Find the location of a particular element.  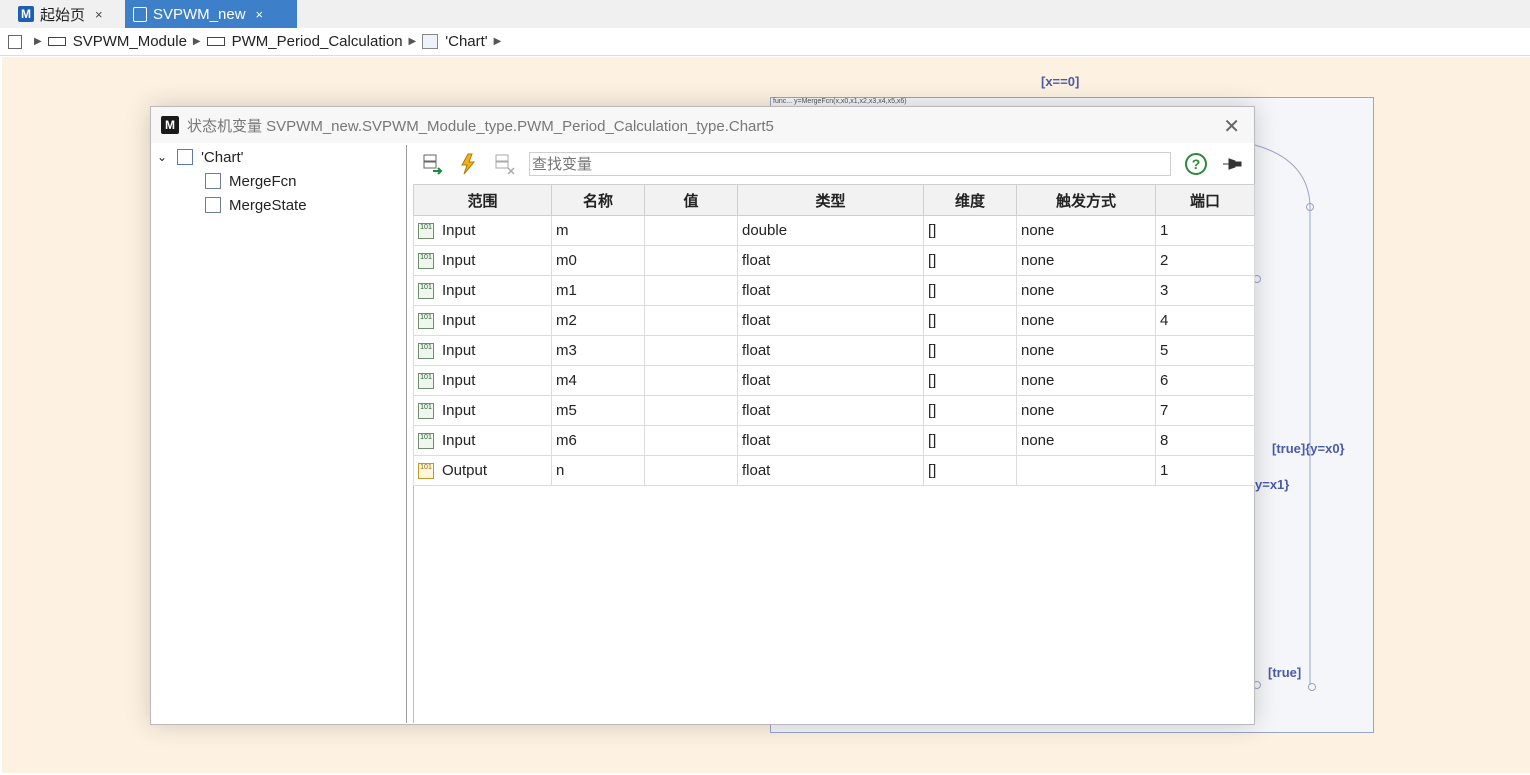

cell-name: m5 is located at coordinates (598, 410).